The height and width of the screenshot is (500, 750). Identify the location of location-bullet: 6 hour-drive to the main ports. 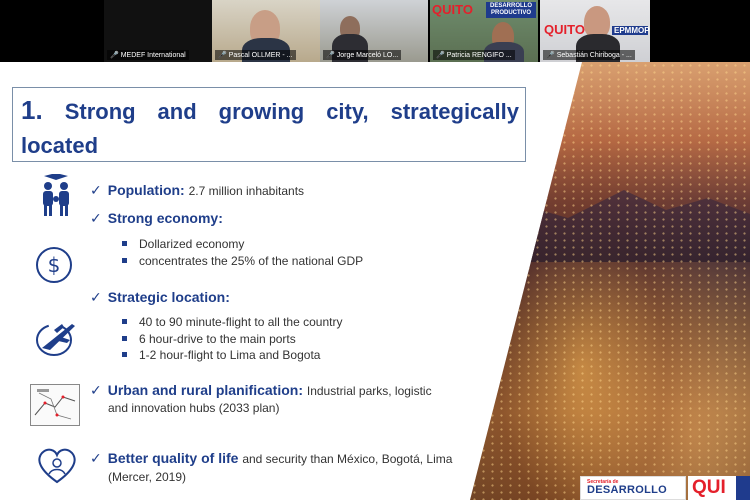
(209, 339).